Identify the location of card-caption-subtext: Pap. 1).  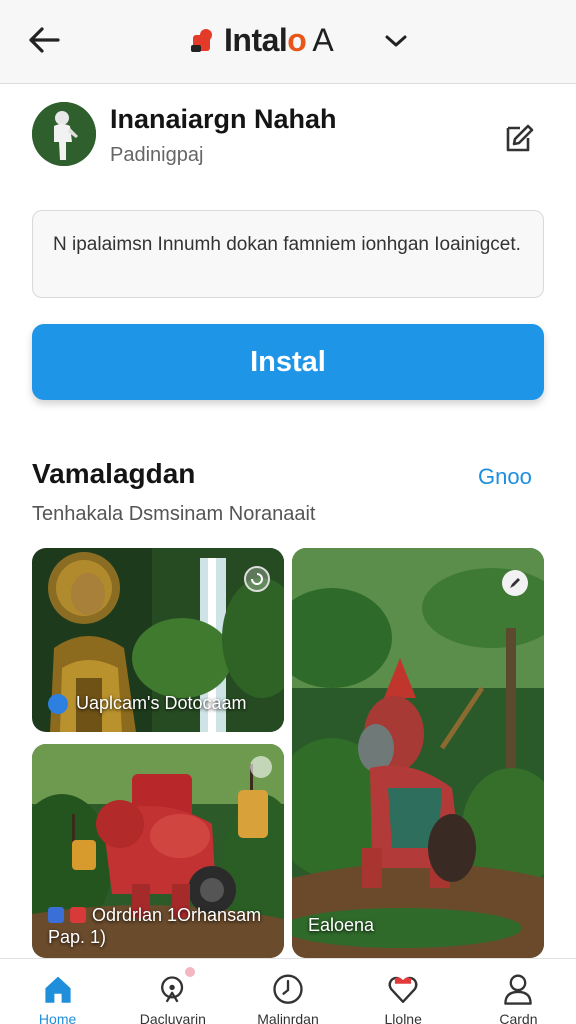
(77, 937).